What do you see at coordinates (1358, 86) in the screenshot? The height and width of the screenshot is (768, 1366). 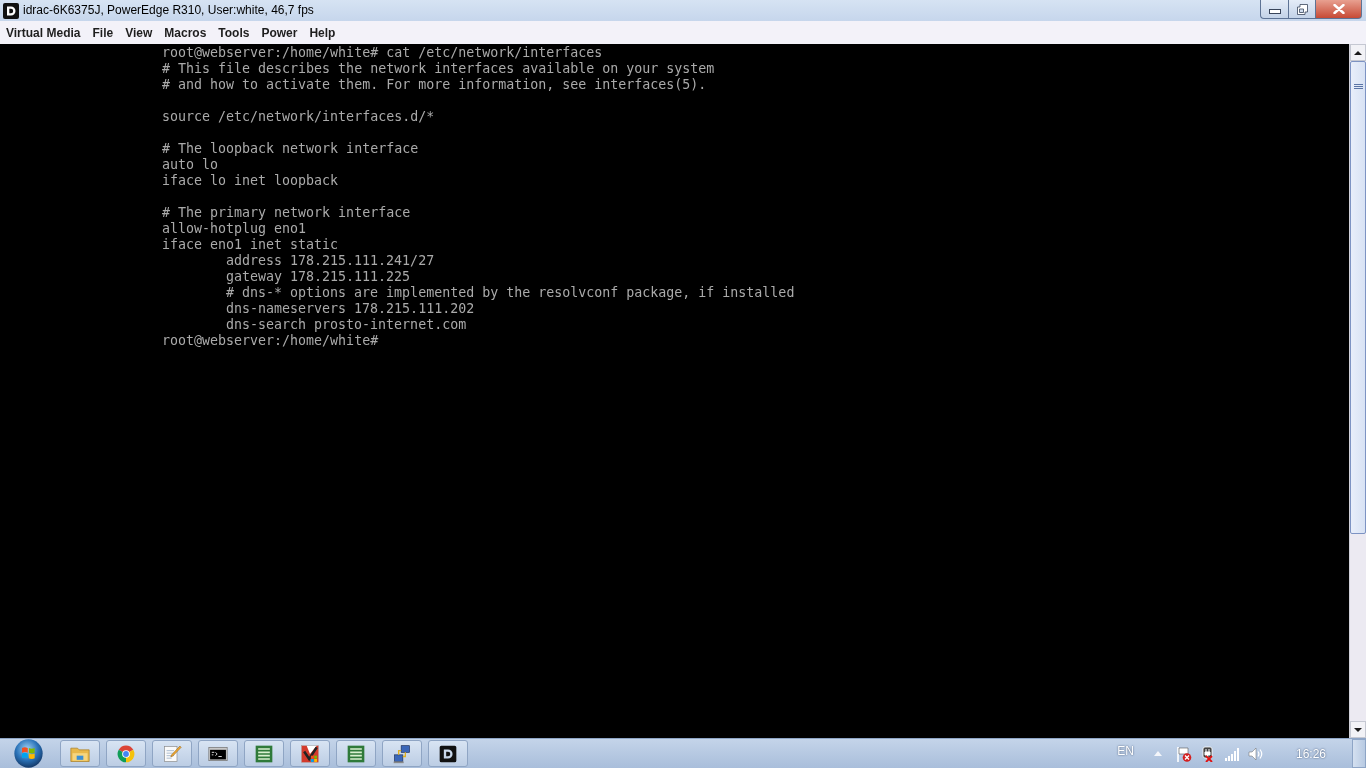 I see `grip-icon` at bounding box center [1358, 86].